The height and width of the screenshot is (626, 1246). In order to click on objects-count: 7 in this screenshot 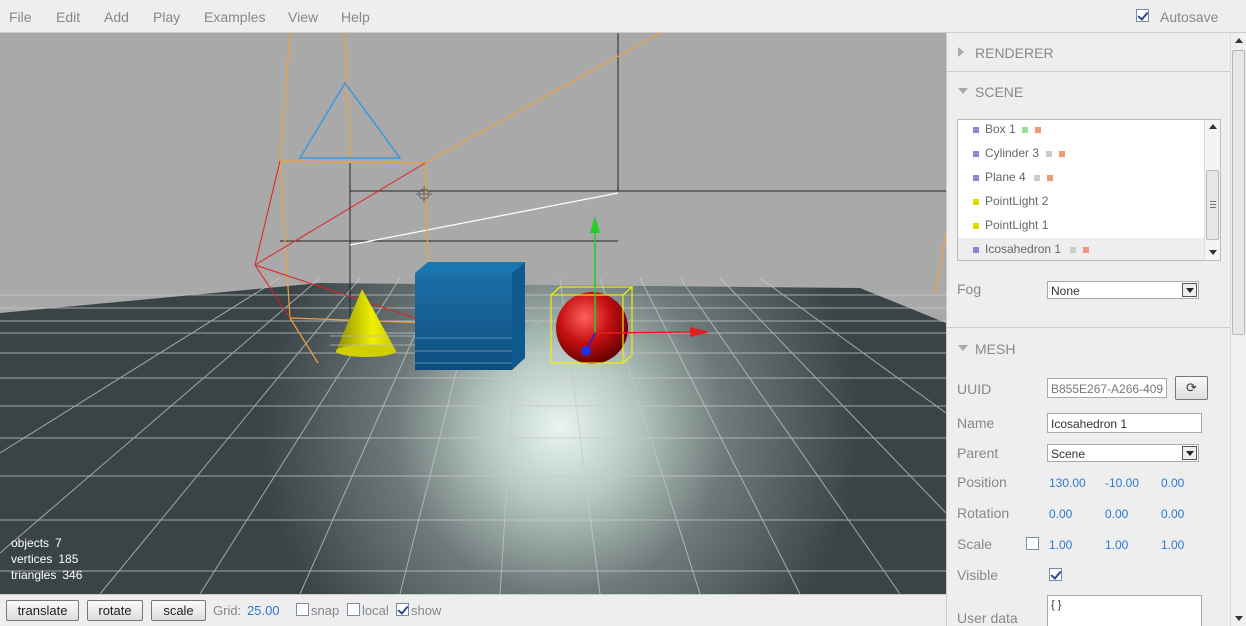, I will do `click(58, 543)`.